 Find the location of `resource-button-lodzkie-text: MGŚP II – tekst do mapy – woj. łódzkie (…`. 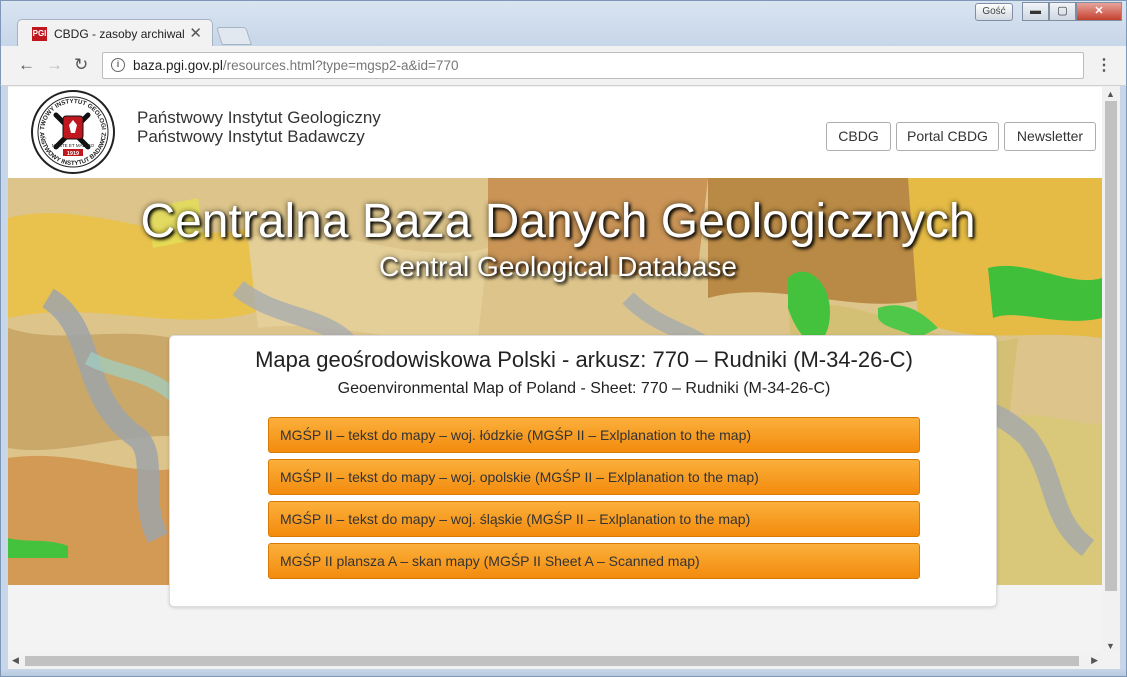

resource-button-lodzkie-text: MGŚP II – tekst do mapy – woj. łódzkie (… is located at coordinates (594, 435).